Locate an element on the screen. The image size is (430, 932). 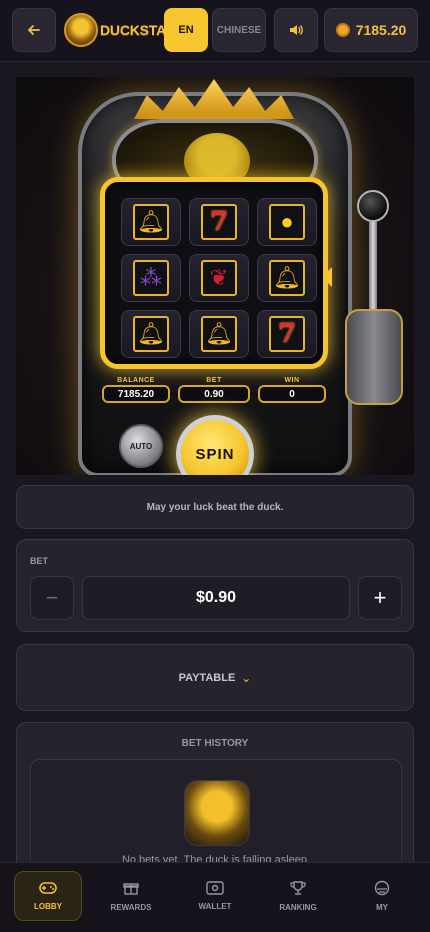
bottom-navigation: LOBBY REWARDS WALLET RANKING MY is located at coordinates (215, 897).